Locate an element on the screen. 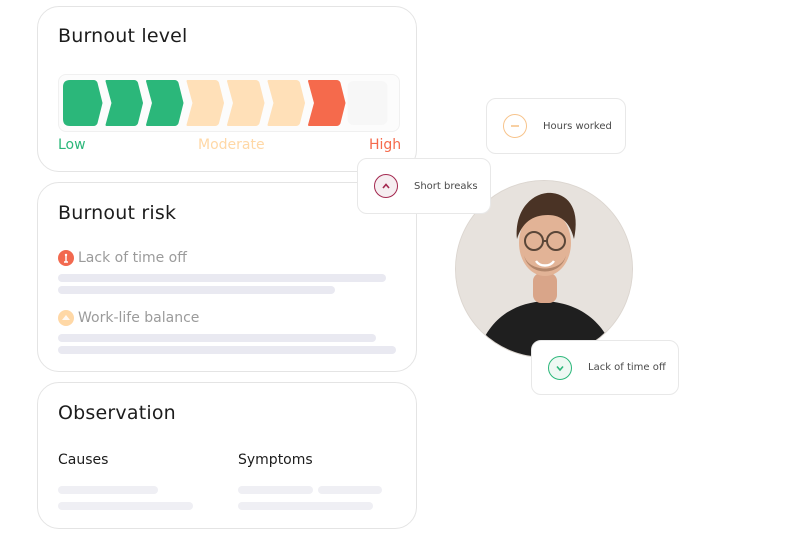 This screenshot has width=800, height=536. chip-hours-worked: Hours worked is located at coordinates (556, 126).